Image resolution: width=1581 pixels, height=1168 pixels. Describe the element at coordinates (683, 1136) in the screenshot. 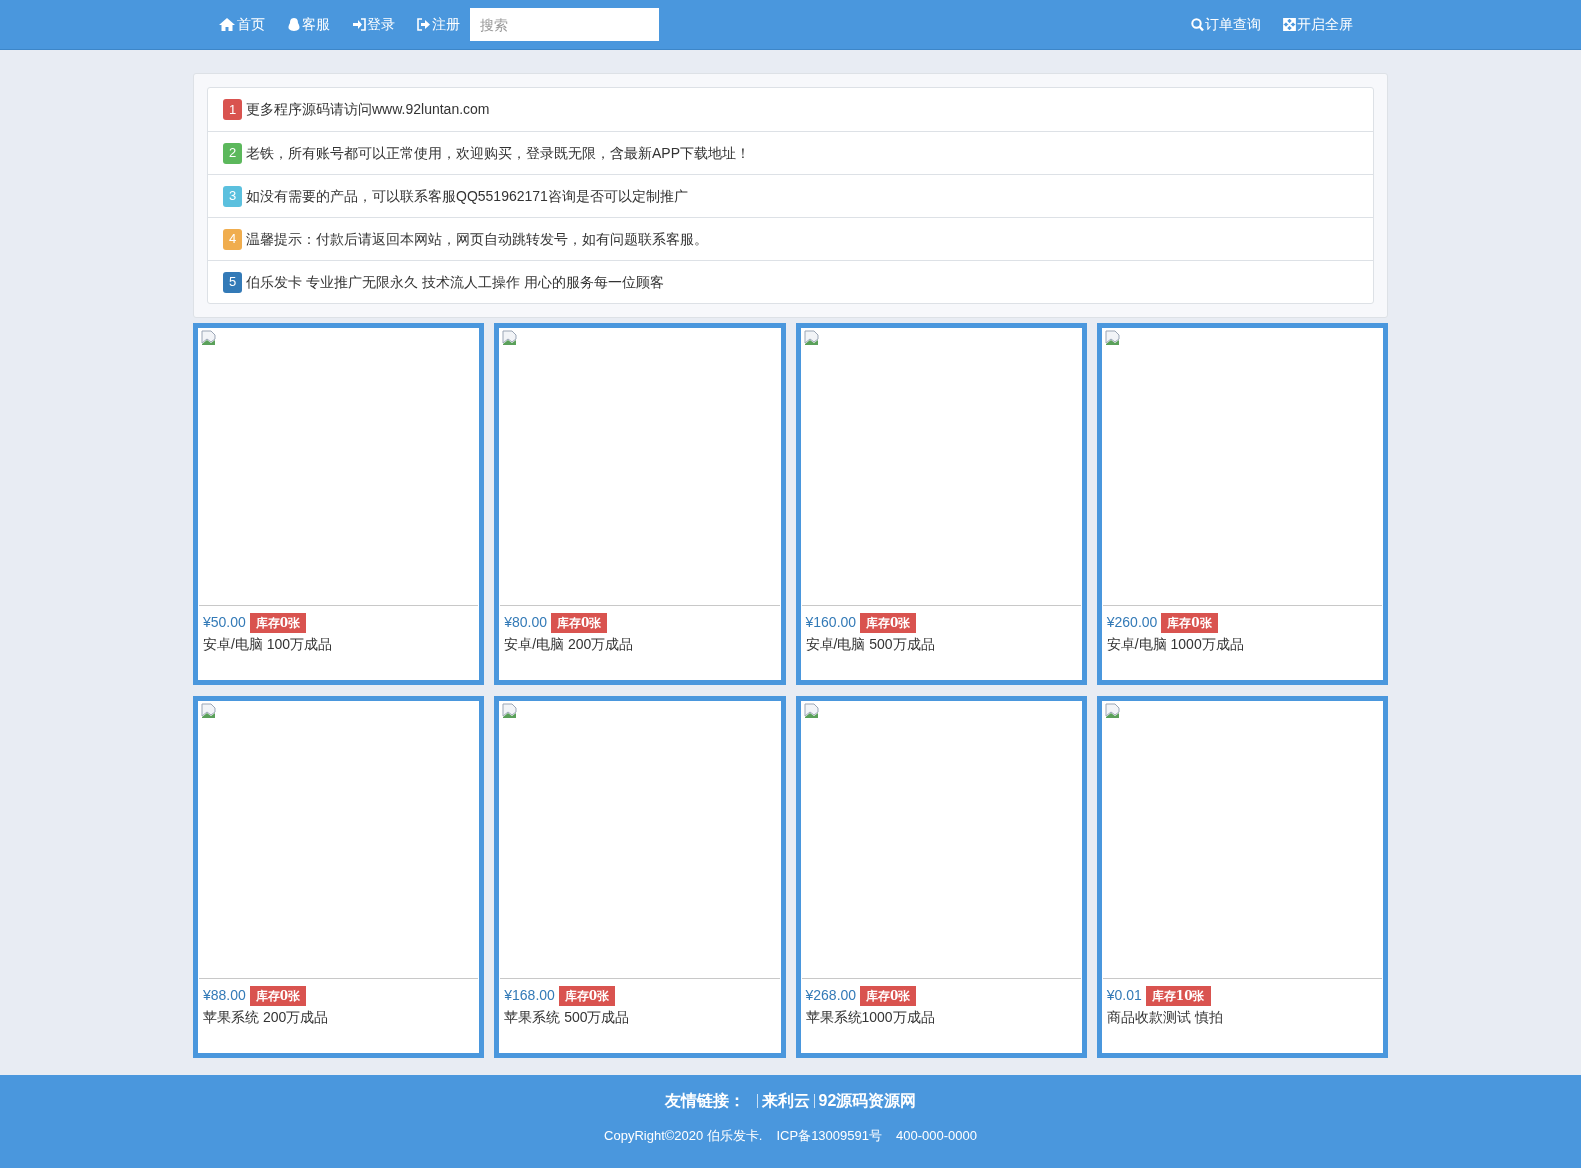

I see `copyright-text: CopyRight©2020 伯乐发卡.` at that location.